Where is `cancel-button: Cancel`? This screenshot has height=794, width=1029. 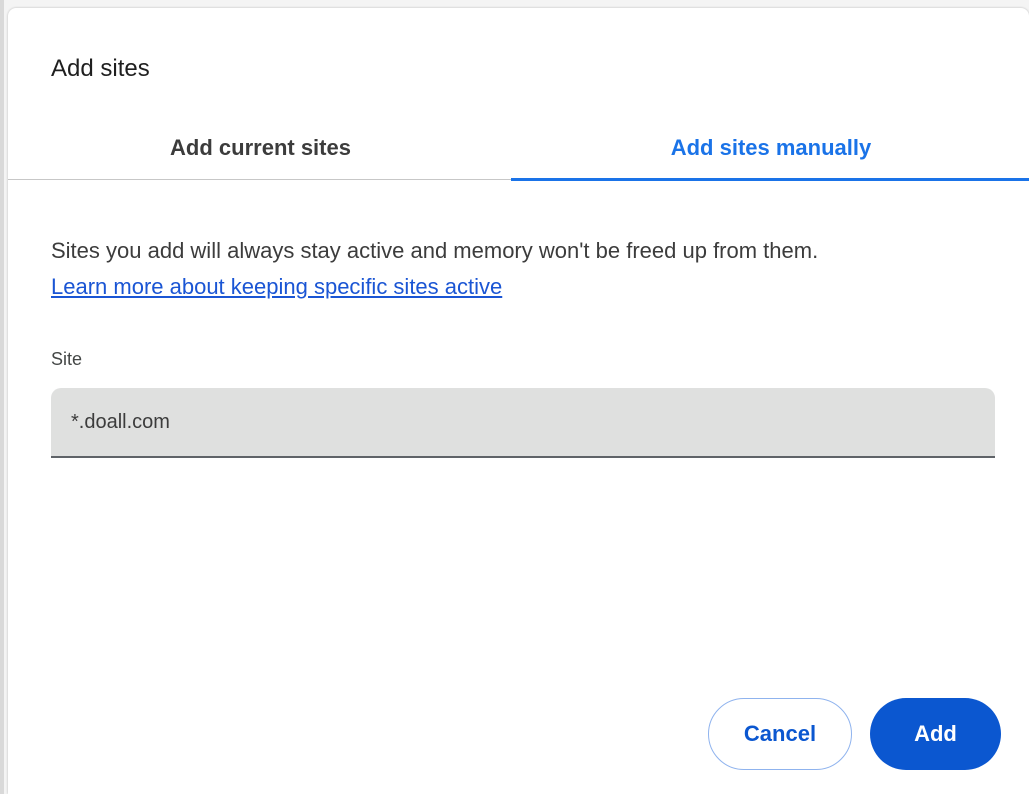
cancel-button: Cancel is located at coordinates (780, 734).